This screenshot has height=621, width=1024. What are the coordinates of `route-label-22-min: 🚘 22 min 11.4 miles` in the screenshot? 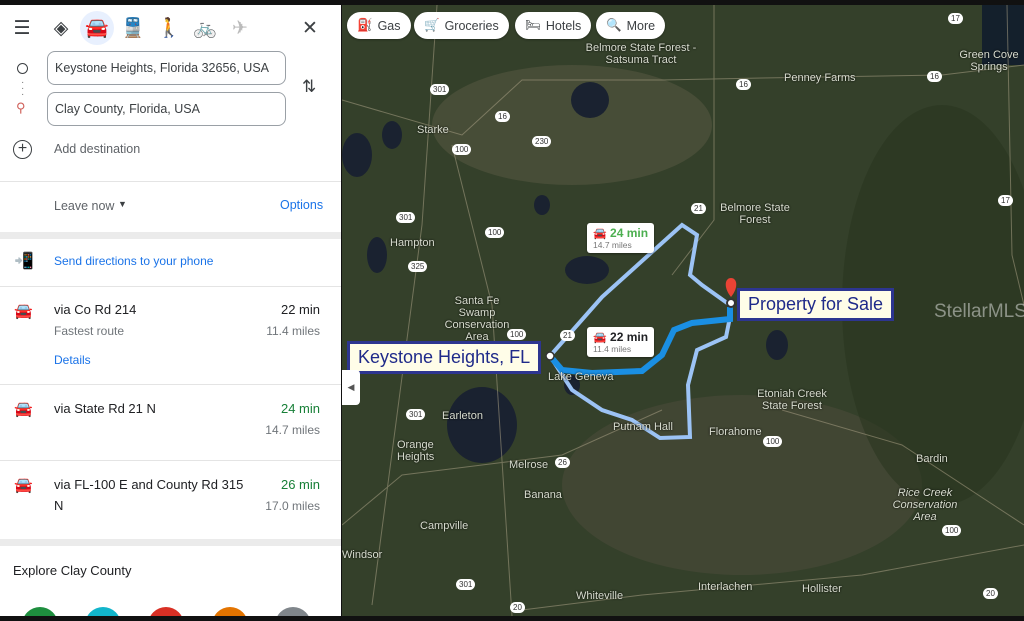 It's located at (621, 342).